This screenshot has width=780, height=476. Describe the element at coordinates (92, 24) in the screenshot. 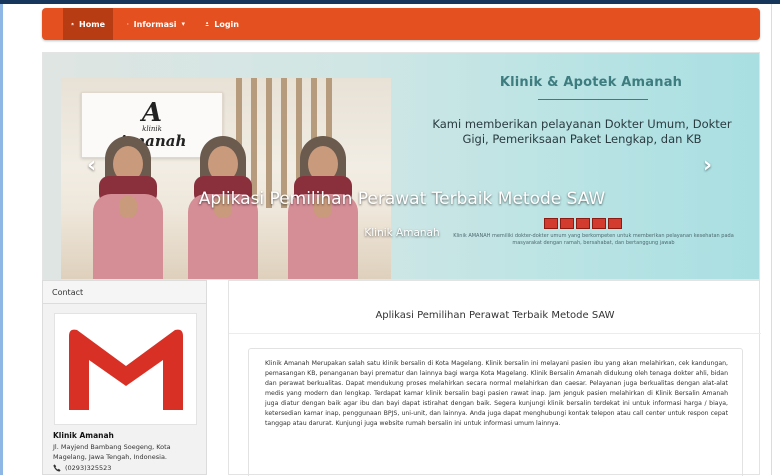

I see `nav-home-label: Home` at that location.